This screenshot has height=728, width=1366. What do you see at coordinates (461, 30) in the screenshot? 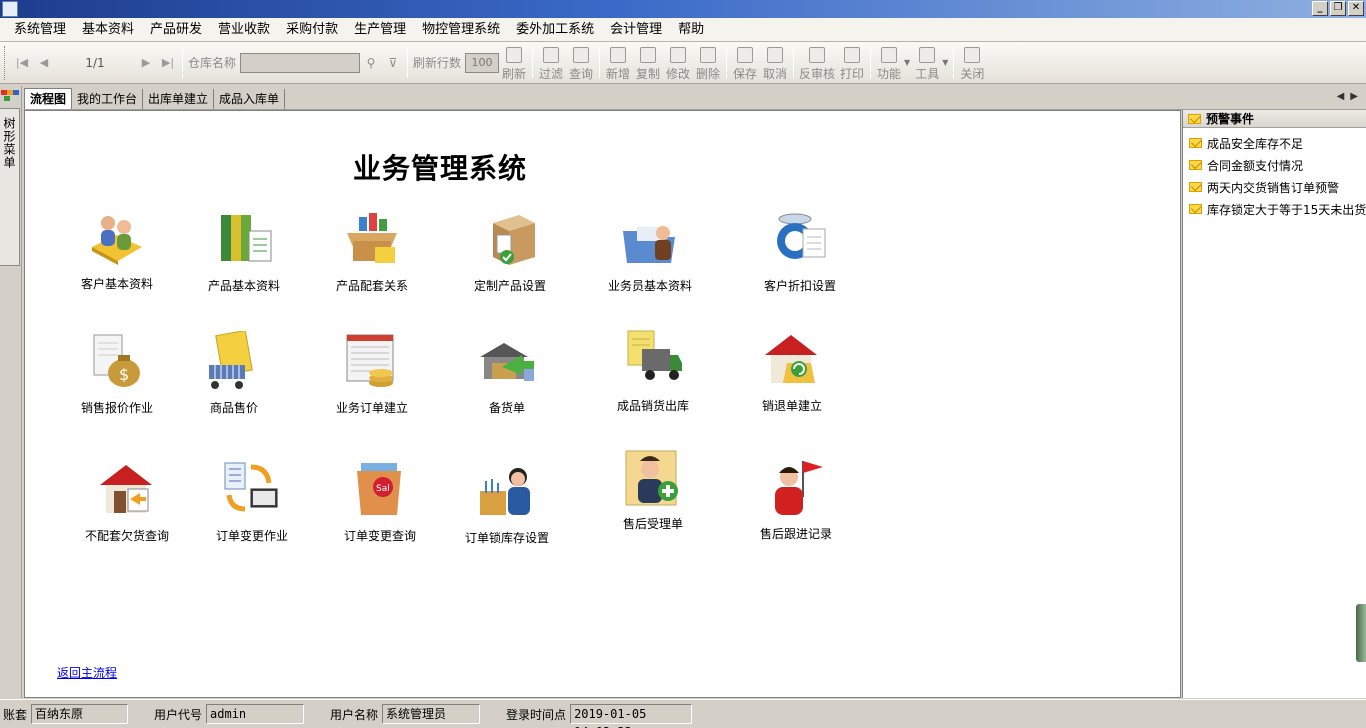
I see `menu-material-control: 物控管理系统` at bounding box center [461, 30].